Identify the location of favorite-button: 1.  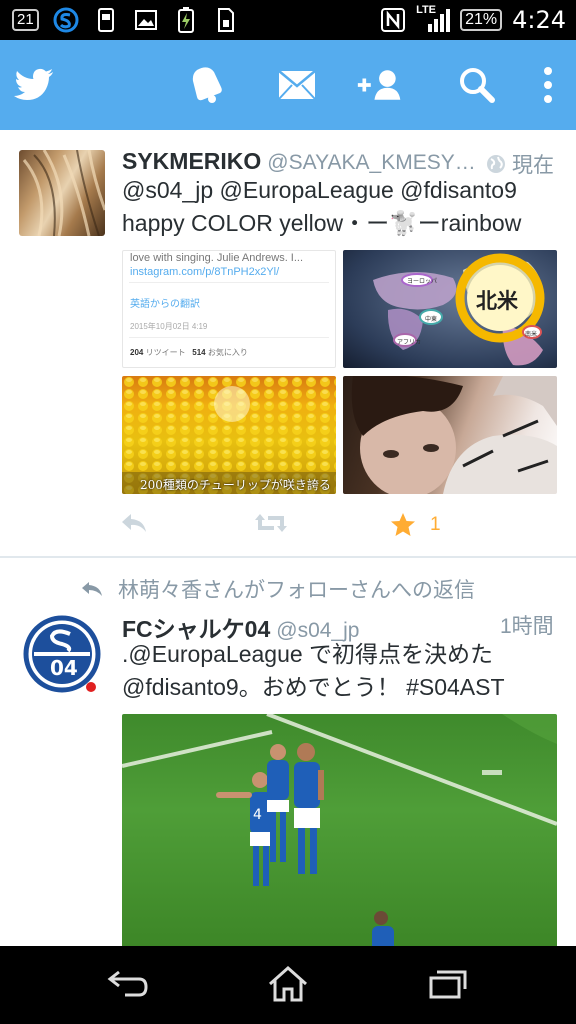
(415, 524).